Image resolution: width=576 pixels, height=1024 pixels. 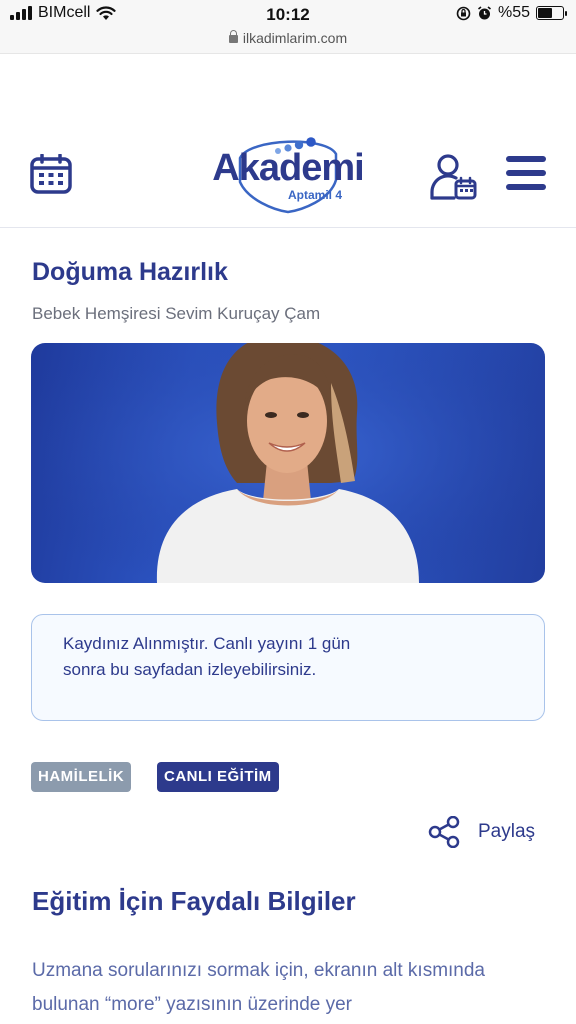 I want to click on hamburger-menu-icon, so click(x=527, y=173).